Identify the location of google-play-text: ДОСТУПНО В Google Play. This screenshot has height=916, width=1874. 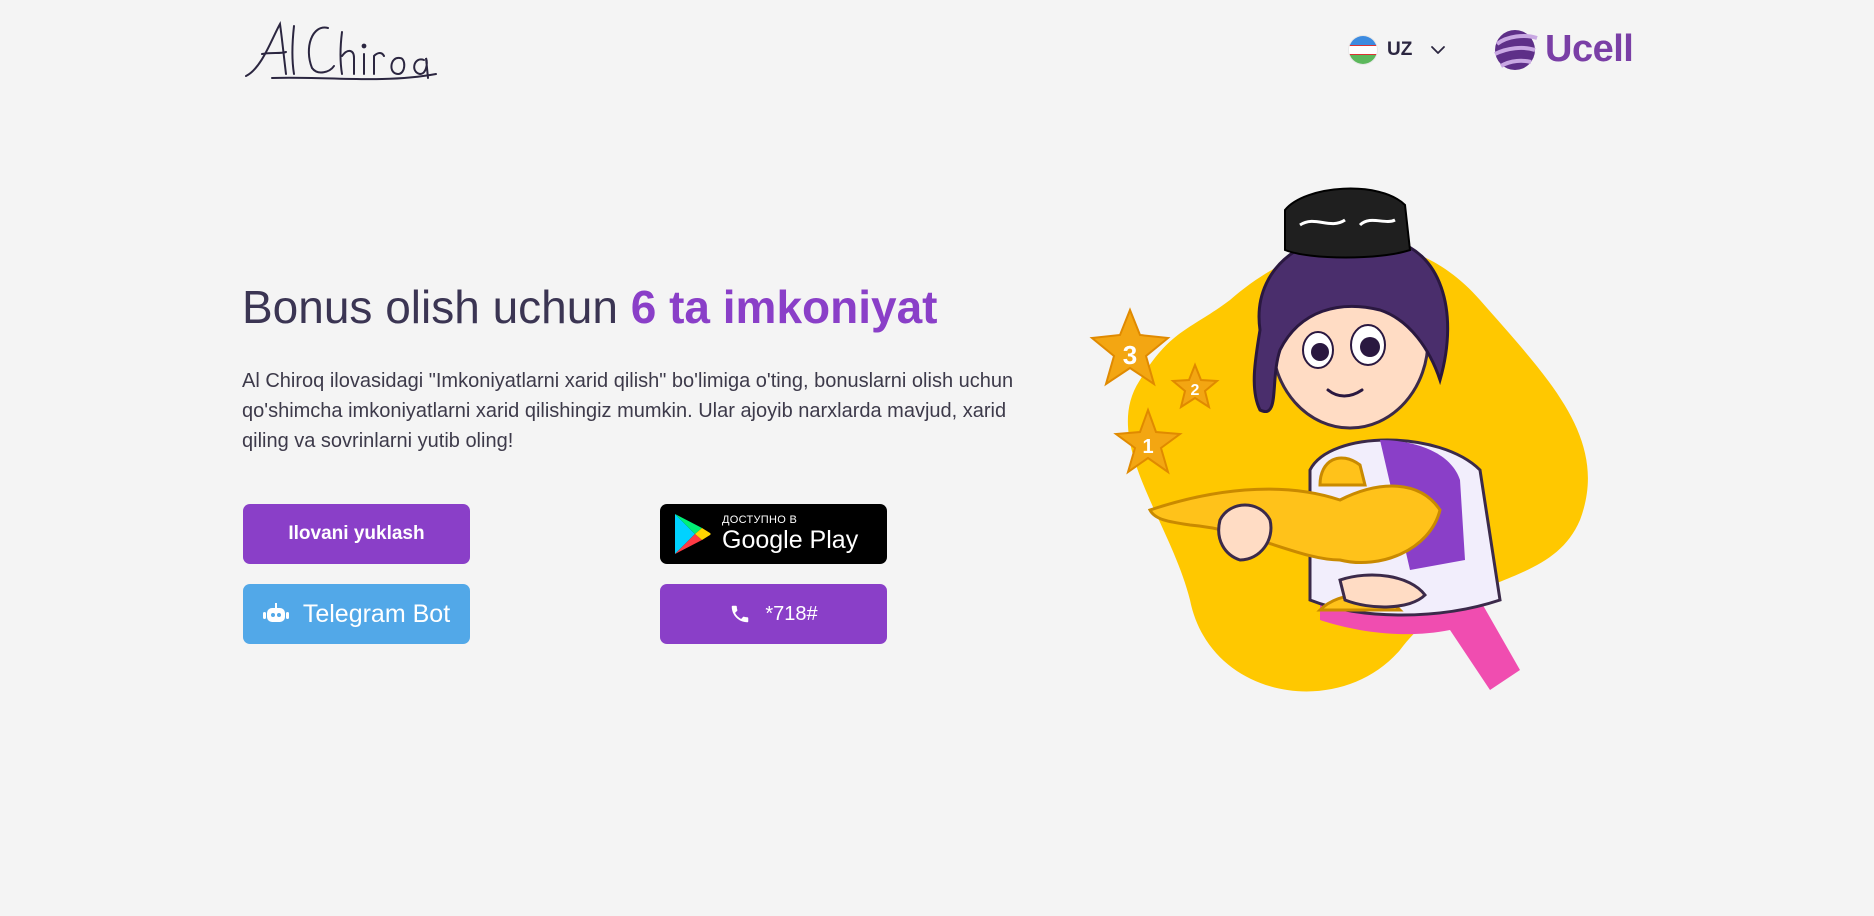
(790, 534).